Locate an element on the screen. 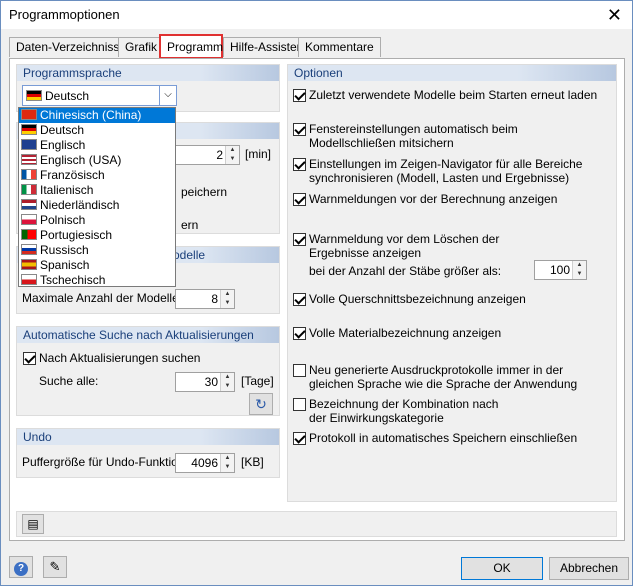 The image size is (633, 586). language-option-italian: Italienisch is located at coordinates (97, 190).